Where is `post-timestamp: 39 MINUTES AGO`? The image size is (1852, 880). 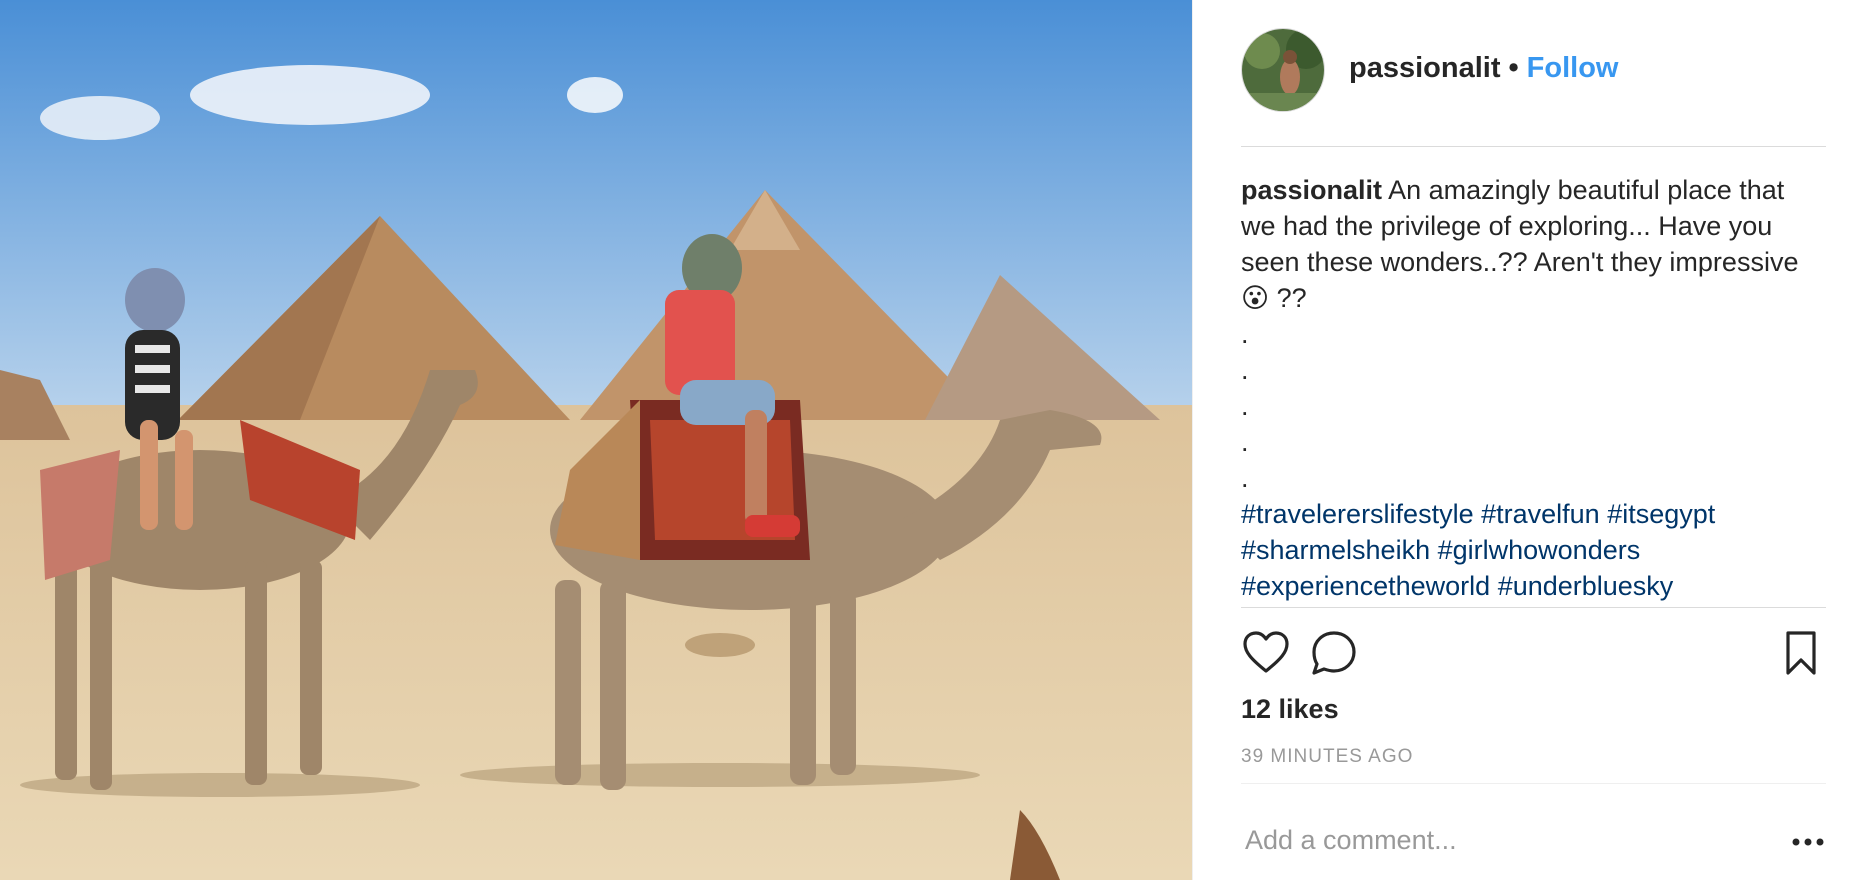 post-timestamp: 39 MINUTES AGO is located at coordinates (1327, 757).